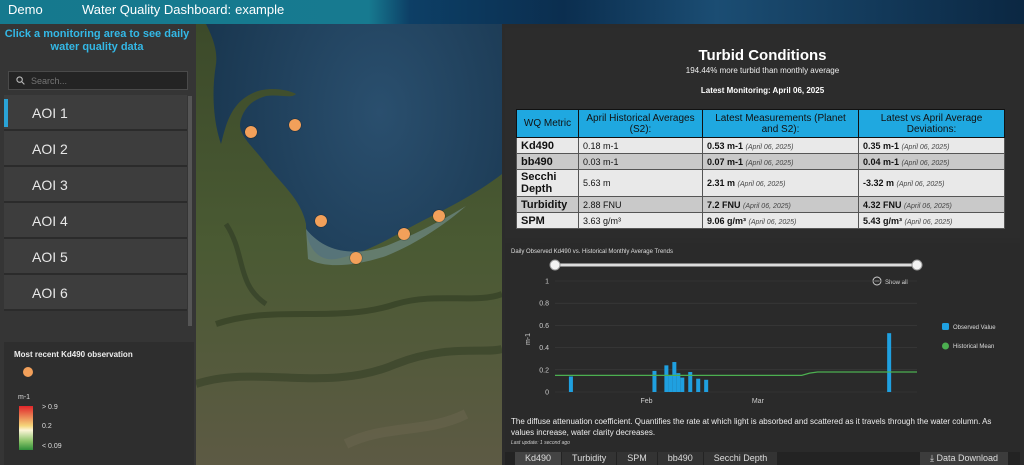  I want to click on latest-value: 2.31 m, so click(721, 183).